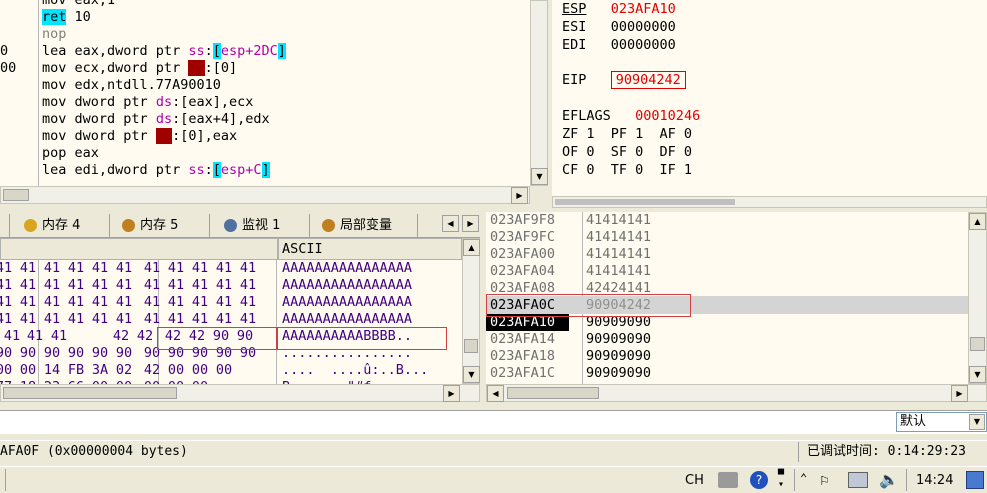  I want to click on reg-edi: EDI 00000000, so click(619, 45).